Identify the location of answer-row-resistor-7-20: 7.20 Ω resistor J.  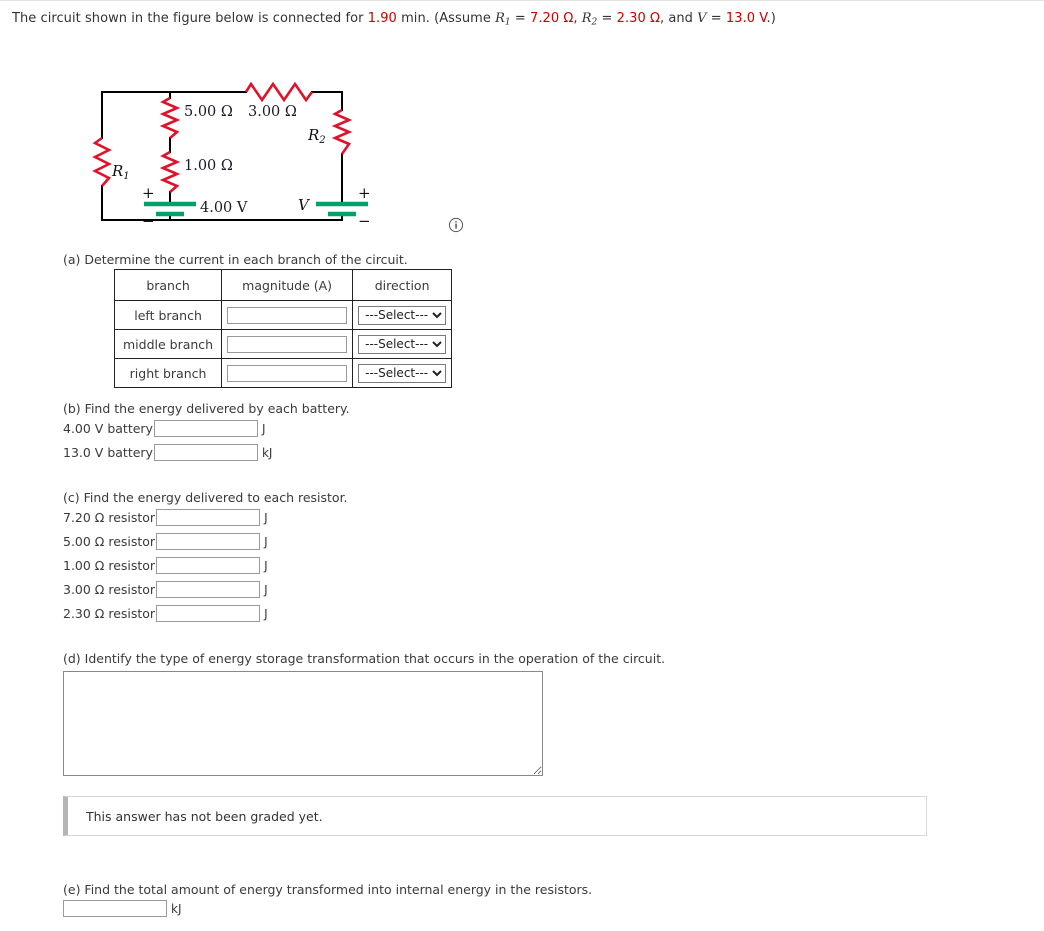
(165, 517).